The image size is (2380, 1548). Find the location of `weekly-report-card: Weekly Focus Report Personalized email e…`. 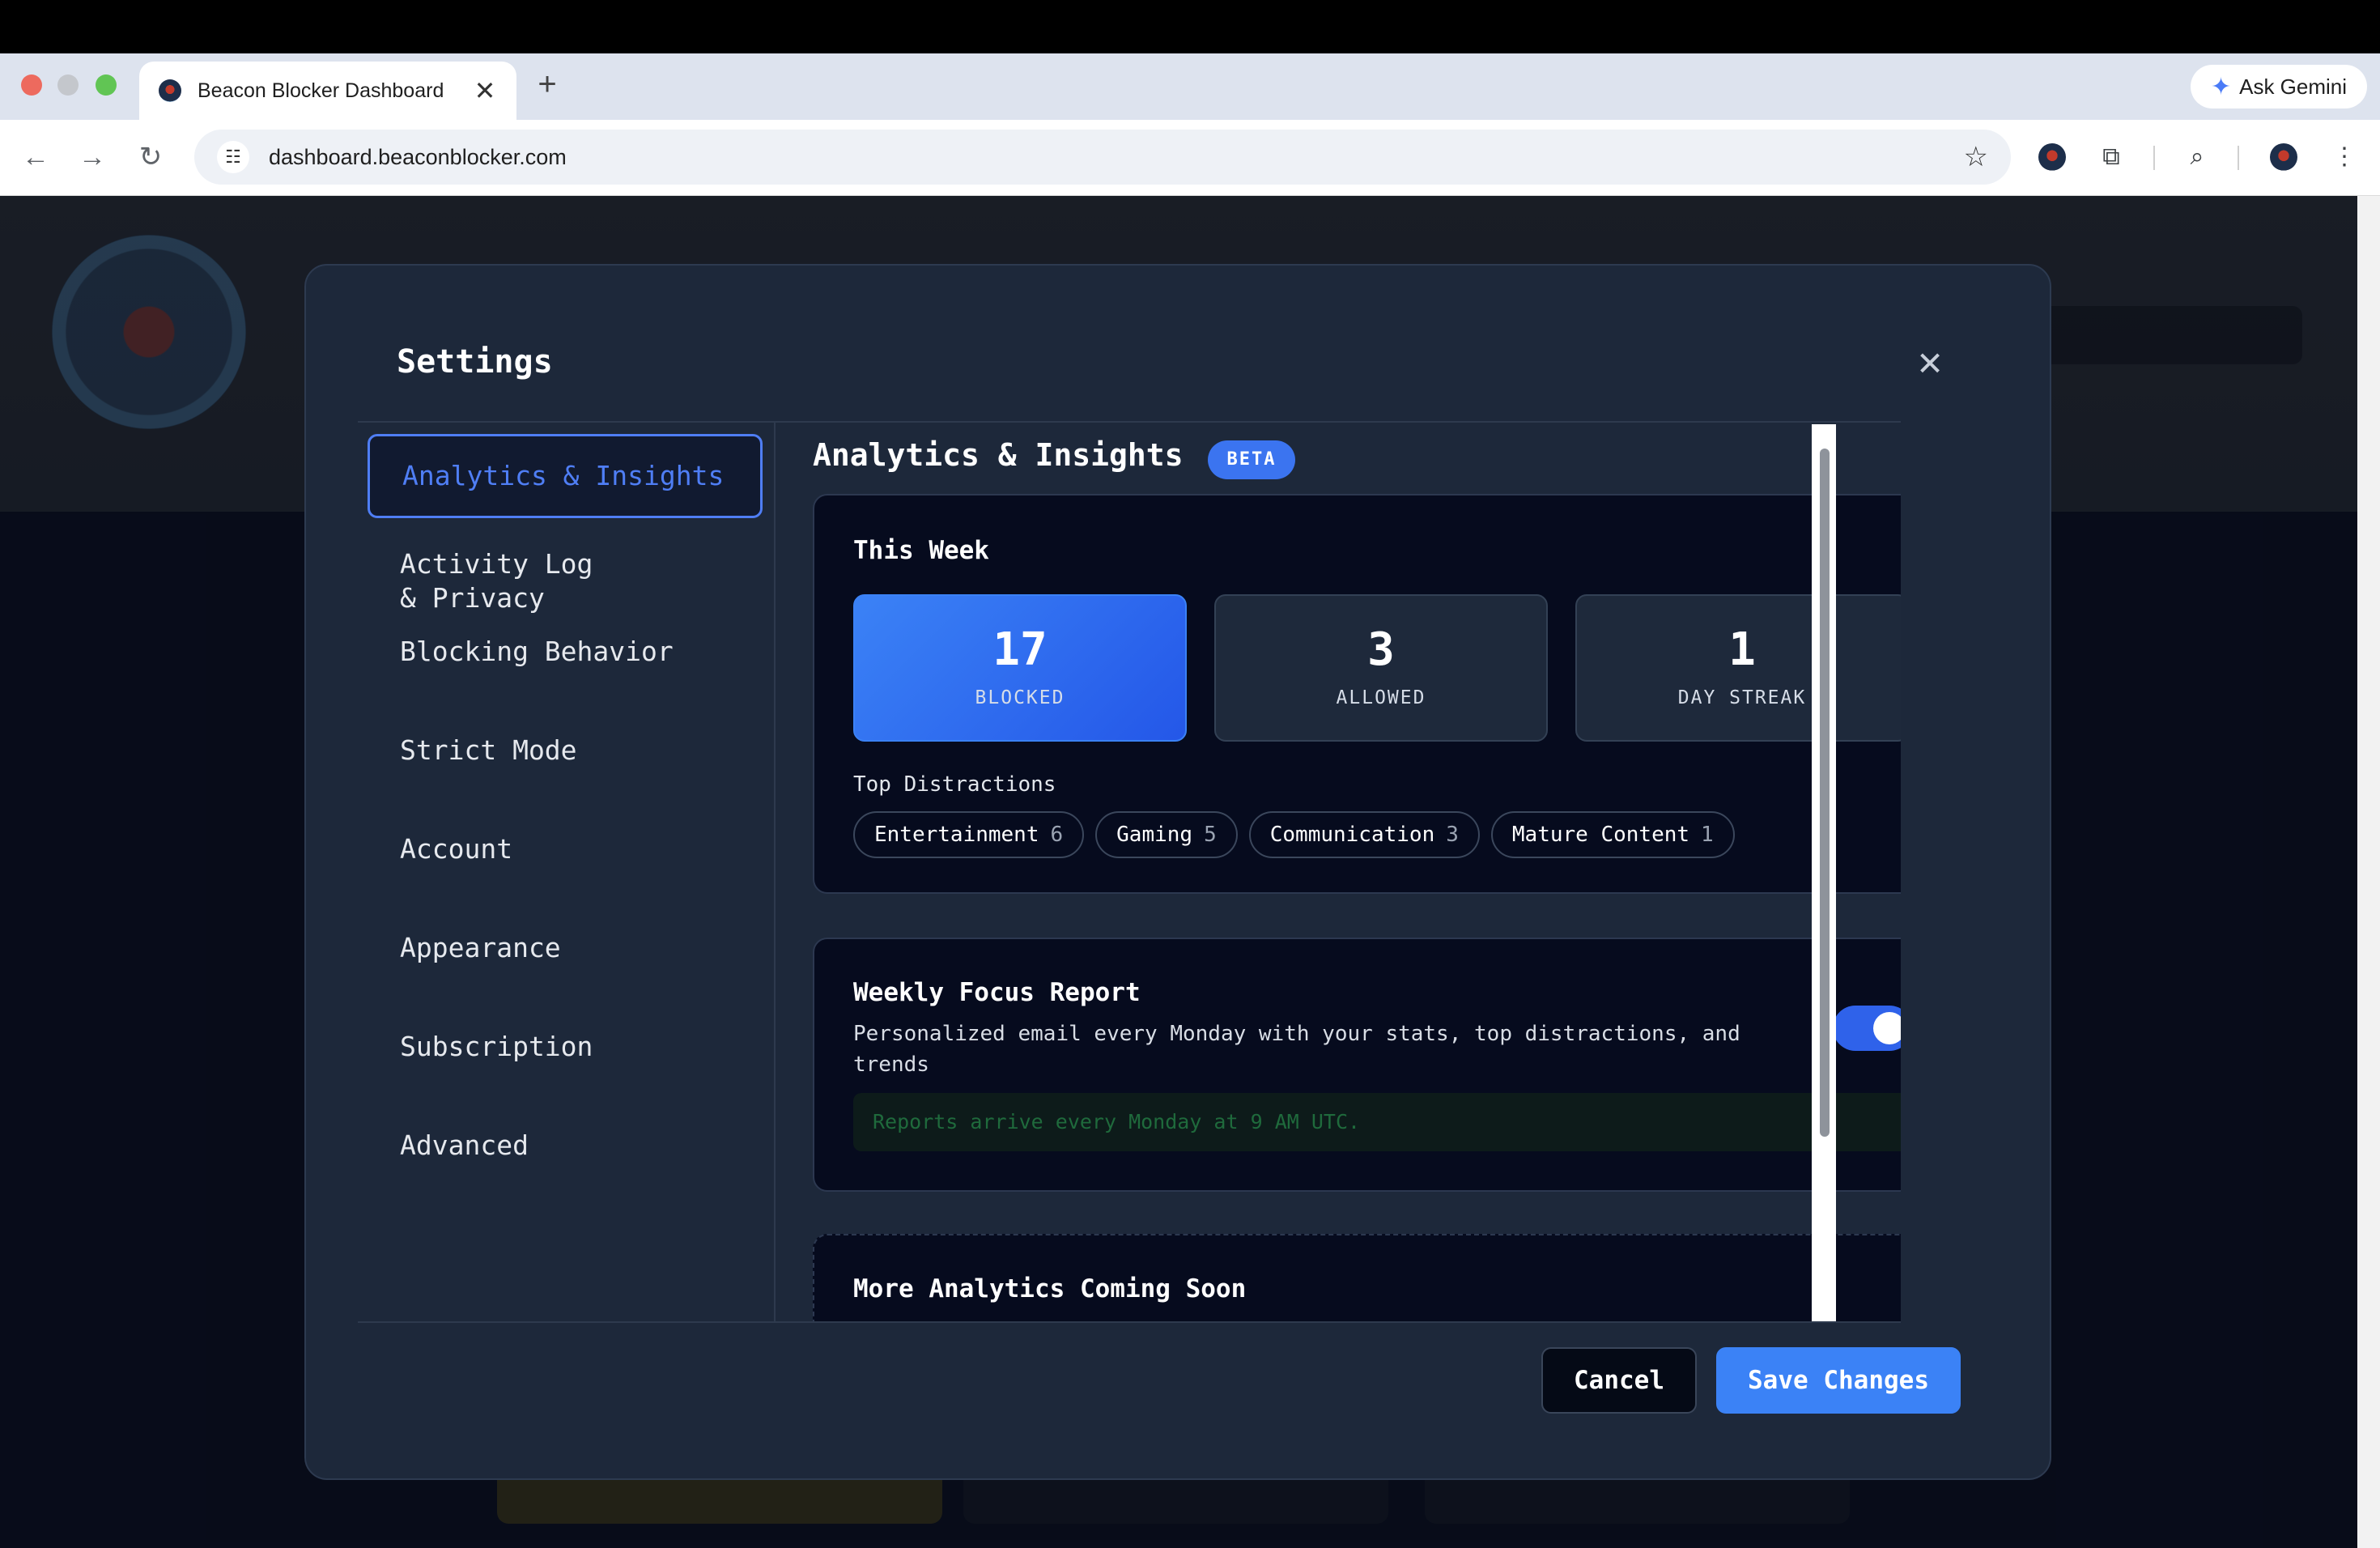

weekly-report-card: Weekly Focus Report Personalized email e… is located at coordinates (1357, 1065).